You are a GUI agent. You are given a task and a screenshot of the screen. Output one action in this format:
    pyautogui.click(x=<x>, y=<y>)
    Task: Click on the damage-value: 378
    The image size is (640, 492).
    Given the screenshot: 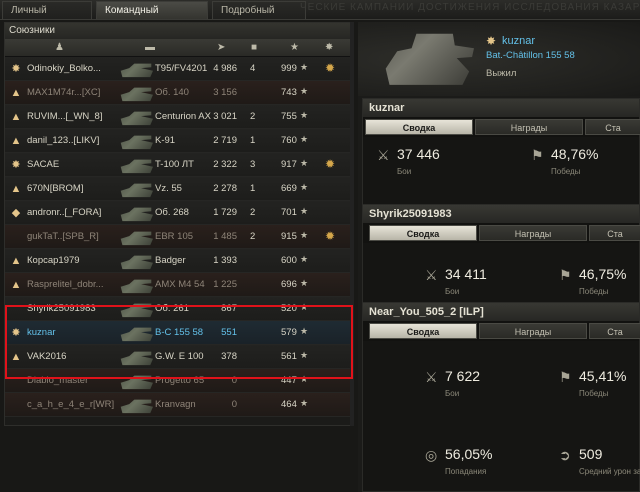 What is the action you would take?
    pyautogui.click(x=229, y=356)
    